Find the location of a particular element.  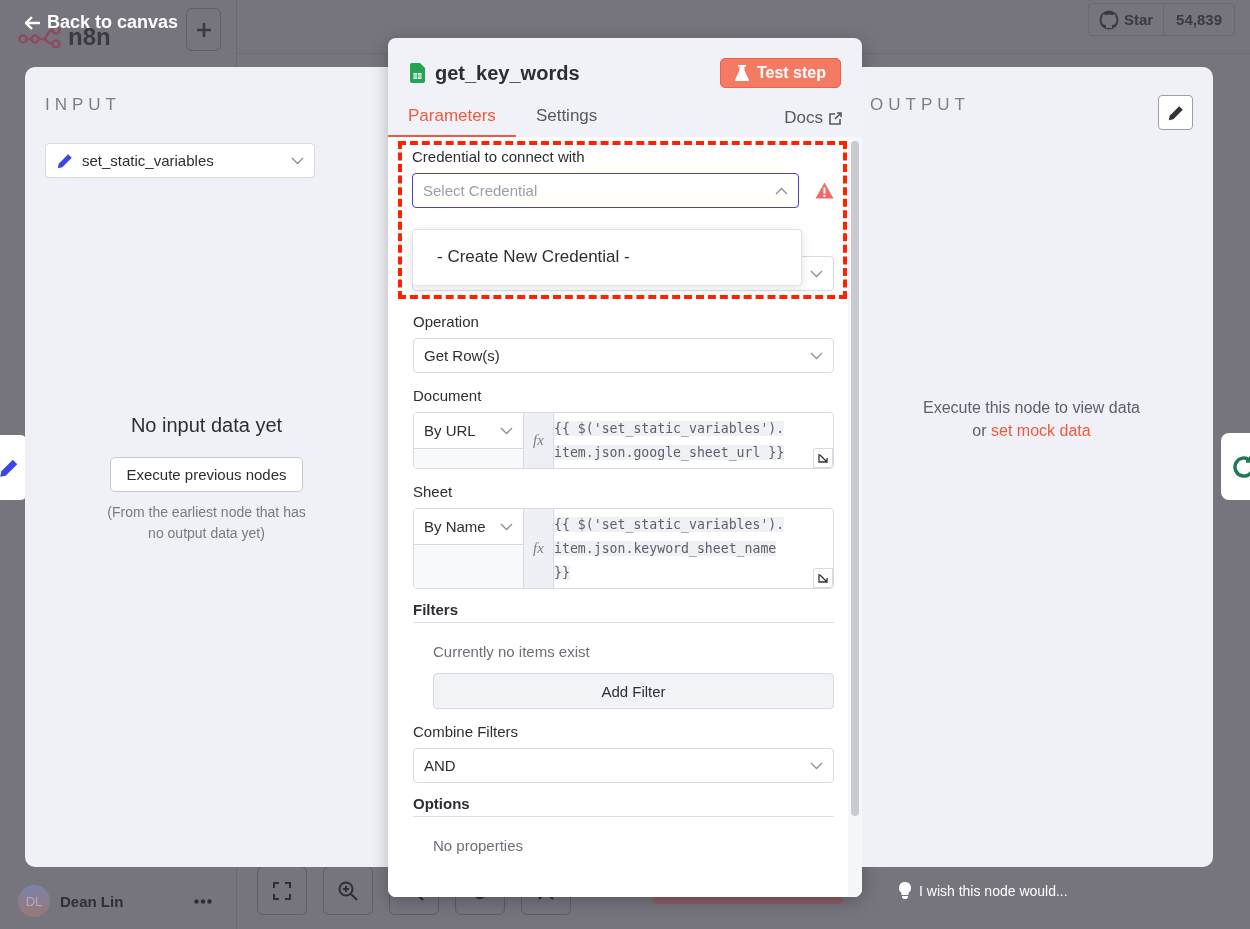

more-icon is located at coordinates (203, 901).